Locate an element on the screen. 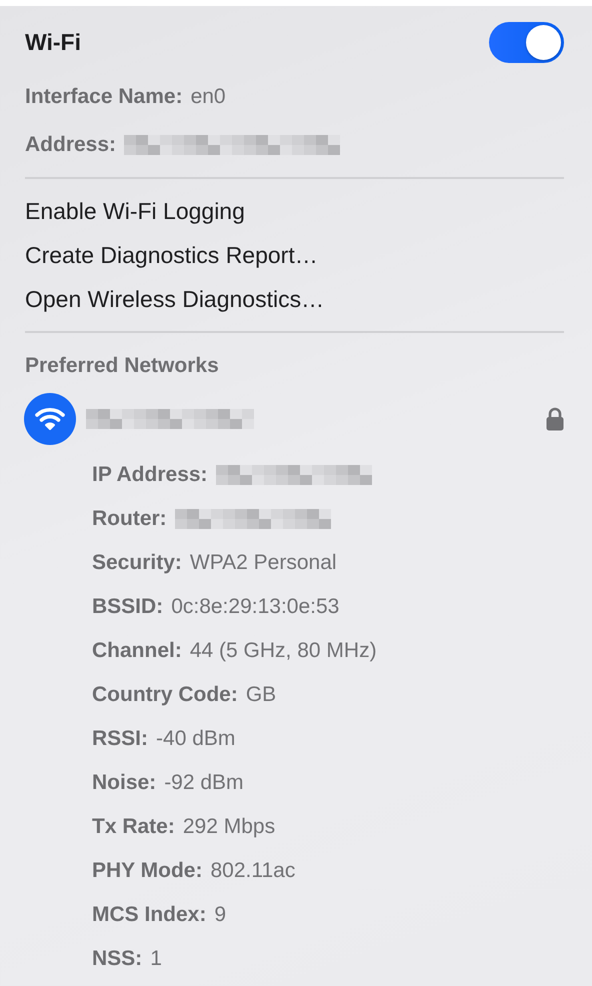  detail-value: 44 (5 GHz, 80 MHz) is located at coordinates (283, 651).